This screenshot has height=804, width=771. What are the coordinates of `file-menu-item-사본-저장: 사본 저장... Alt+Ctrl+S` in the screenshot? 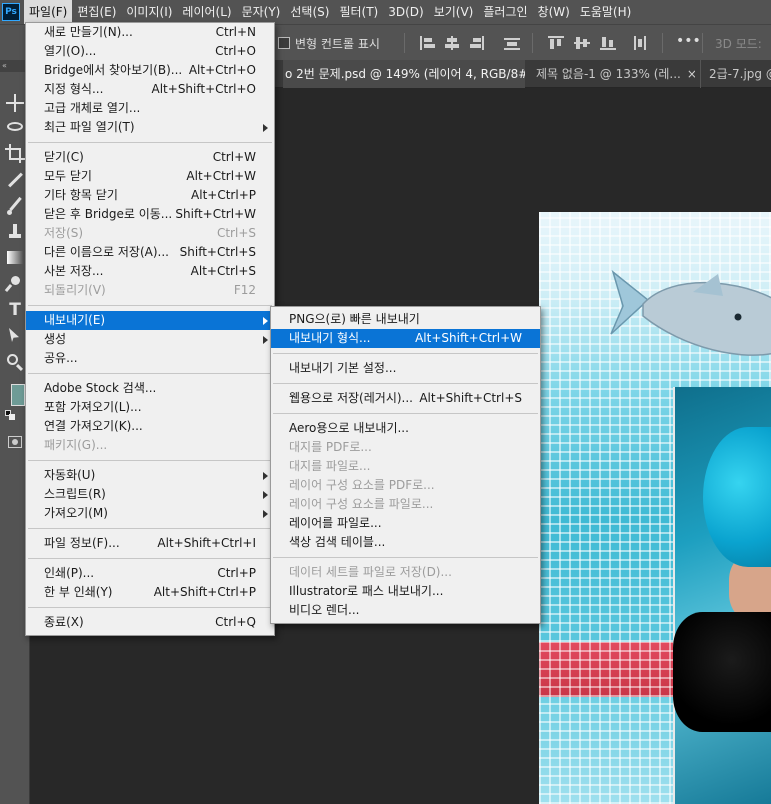 It's located at (150, 271).